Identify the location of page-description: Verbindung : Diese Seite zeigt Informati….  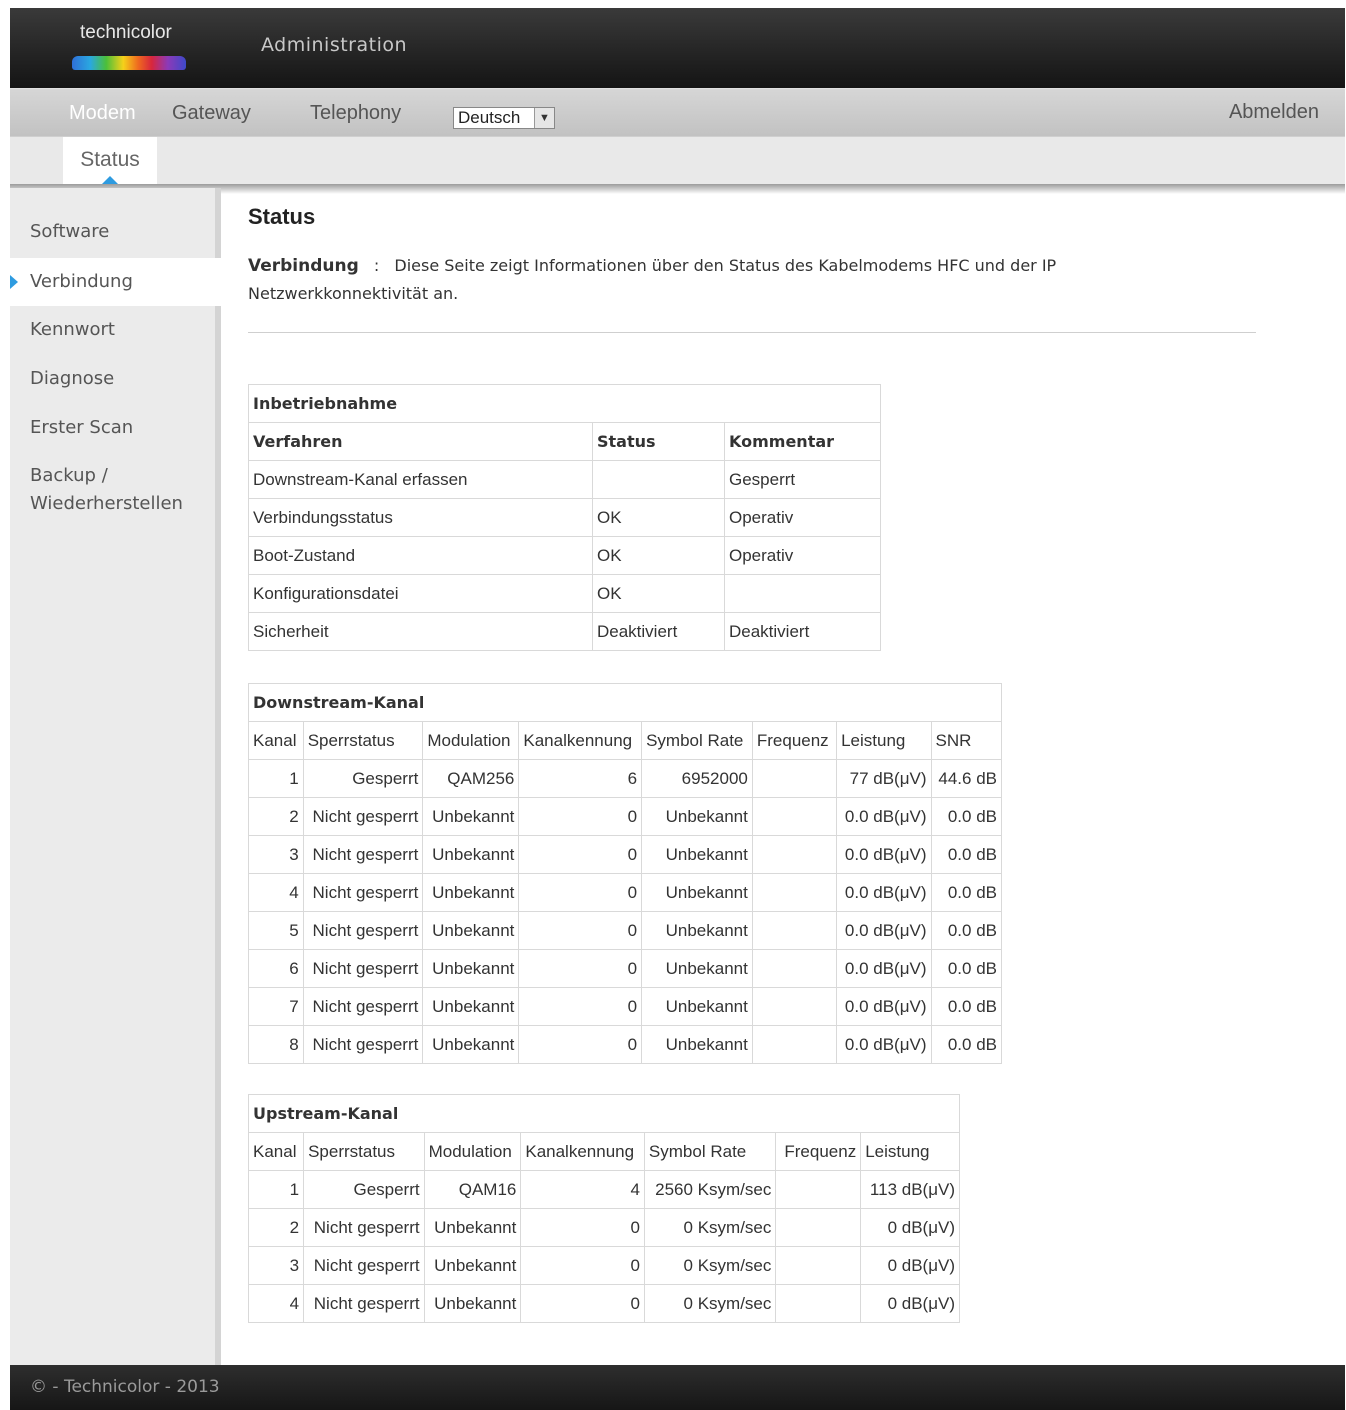
(698, 279).